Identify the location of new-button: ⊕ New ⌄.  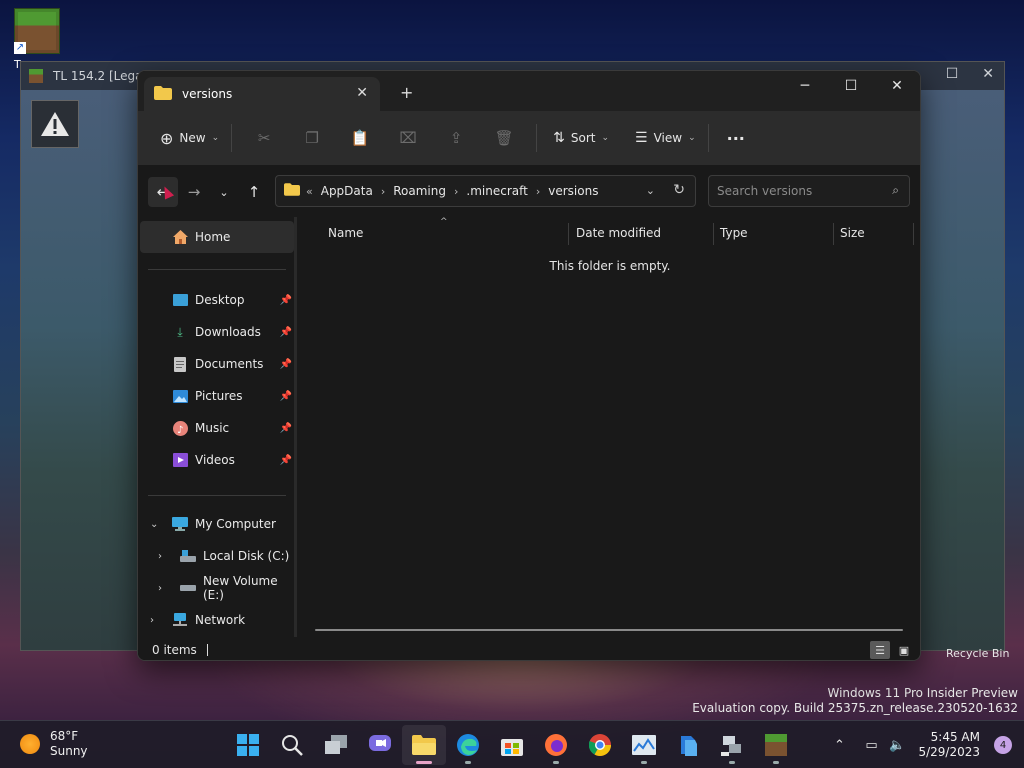
(189, 138).